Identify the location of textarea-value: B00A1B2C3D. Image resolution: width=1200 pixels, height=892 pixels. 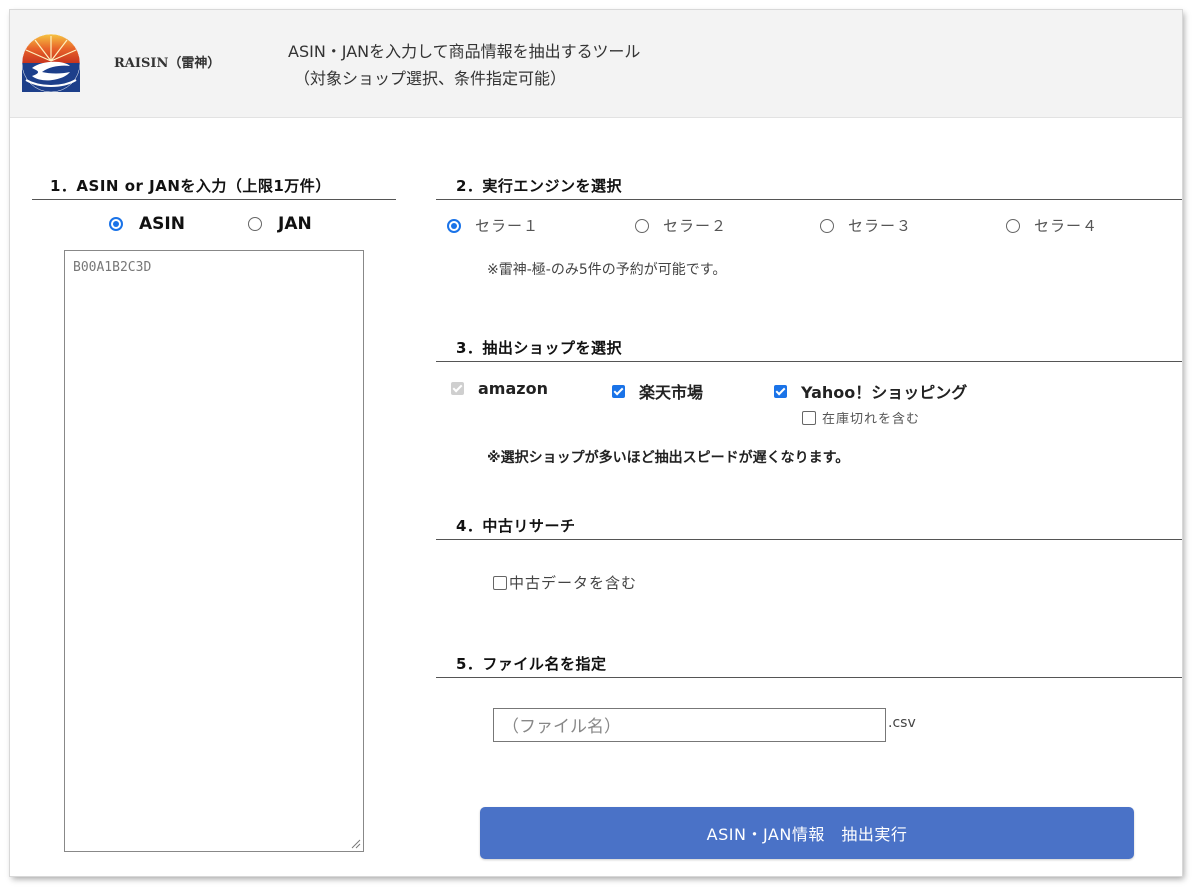
(112, 267).